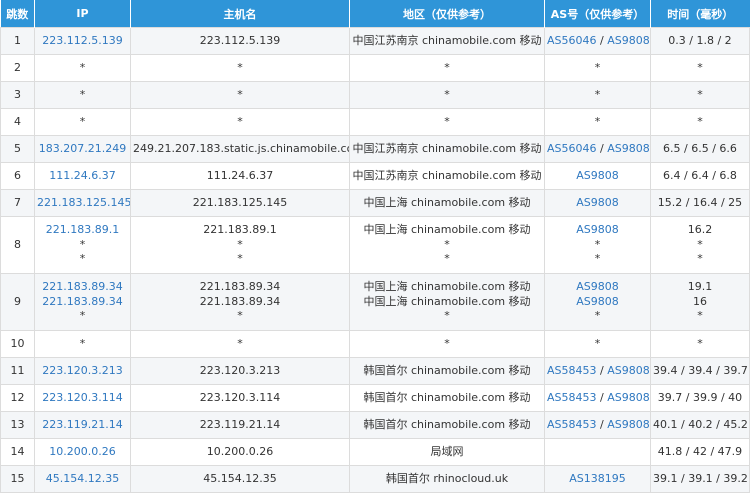  I want to click on ip-link: 223.119.21.14, so click(82, 425).